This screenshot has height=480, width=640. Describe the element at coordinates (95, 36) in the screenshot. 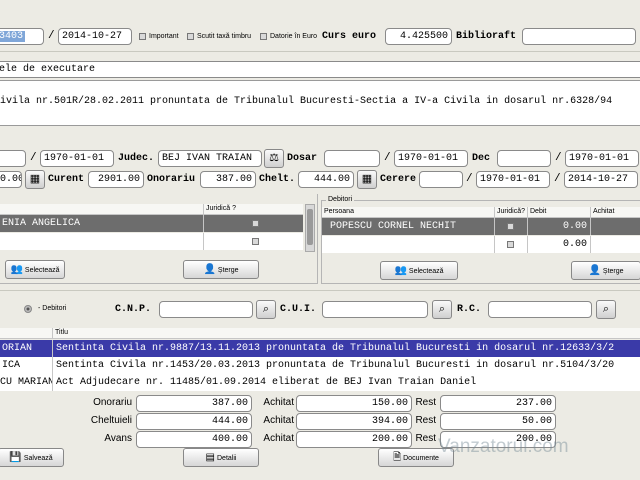

I see `date-field: 2014-10-27` at that location.